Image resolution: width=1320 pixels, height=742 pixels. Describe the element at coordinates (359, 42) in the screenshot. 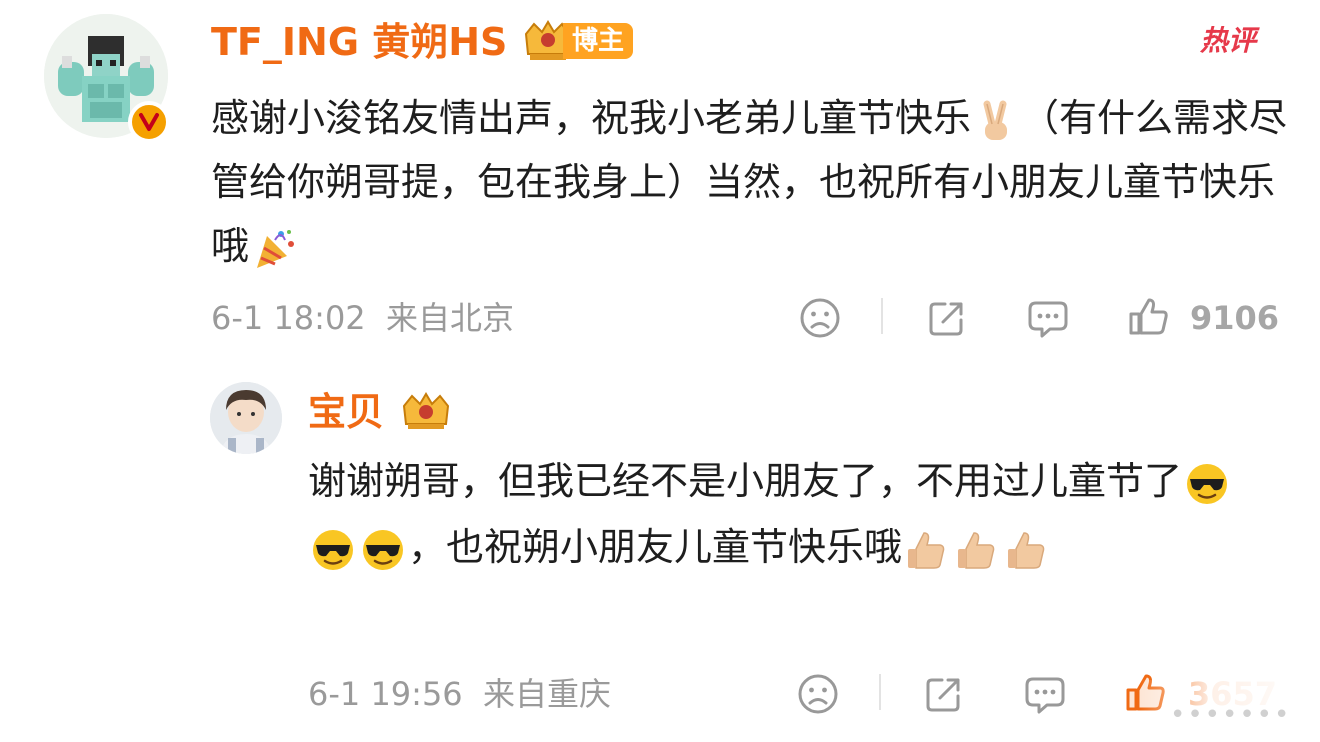

I see `commenter-name: TF_ING 黄朔HS` at that location.